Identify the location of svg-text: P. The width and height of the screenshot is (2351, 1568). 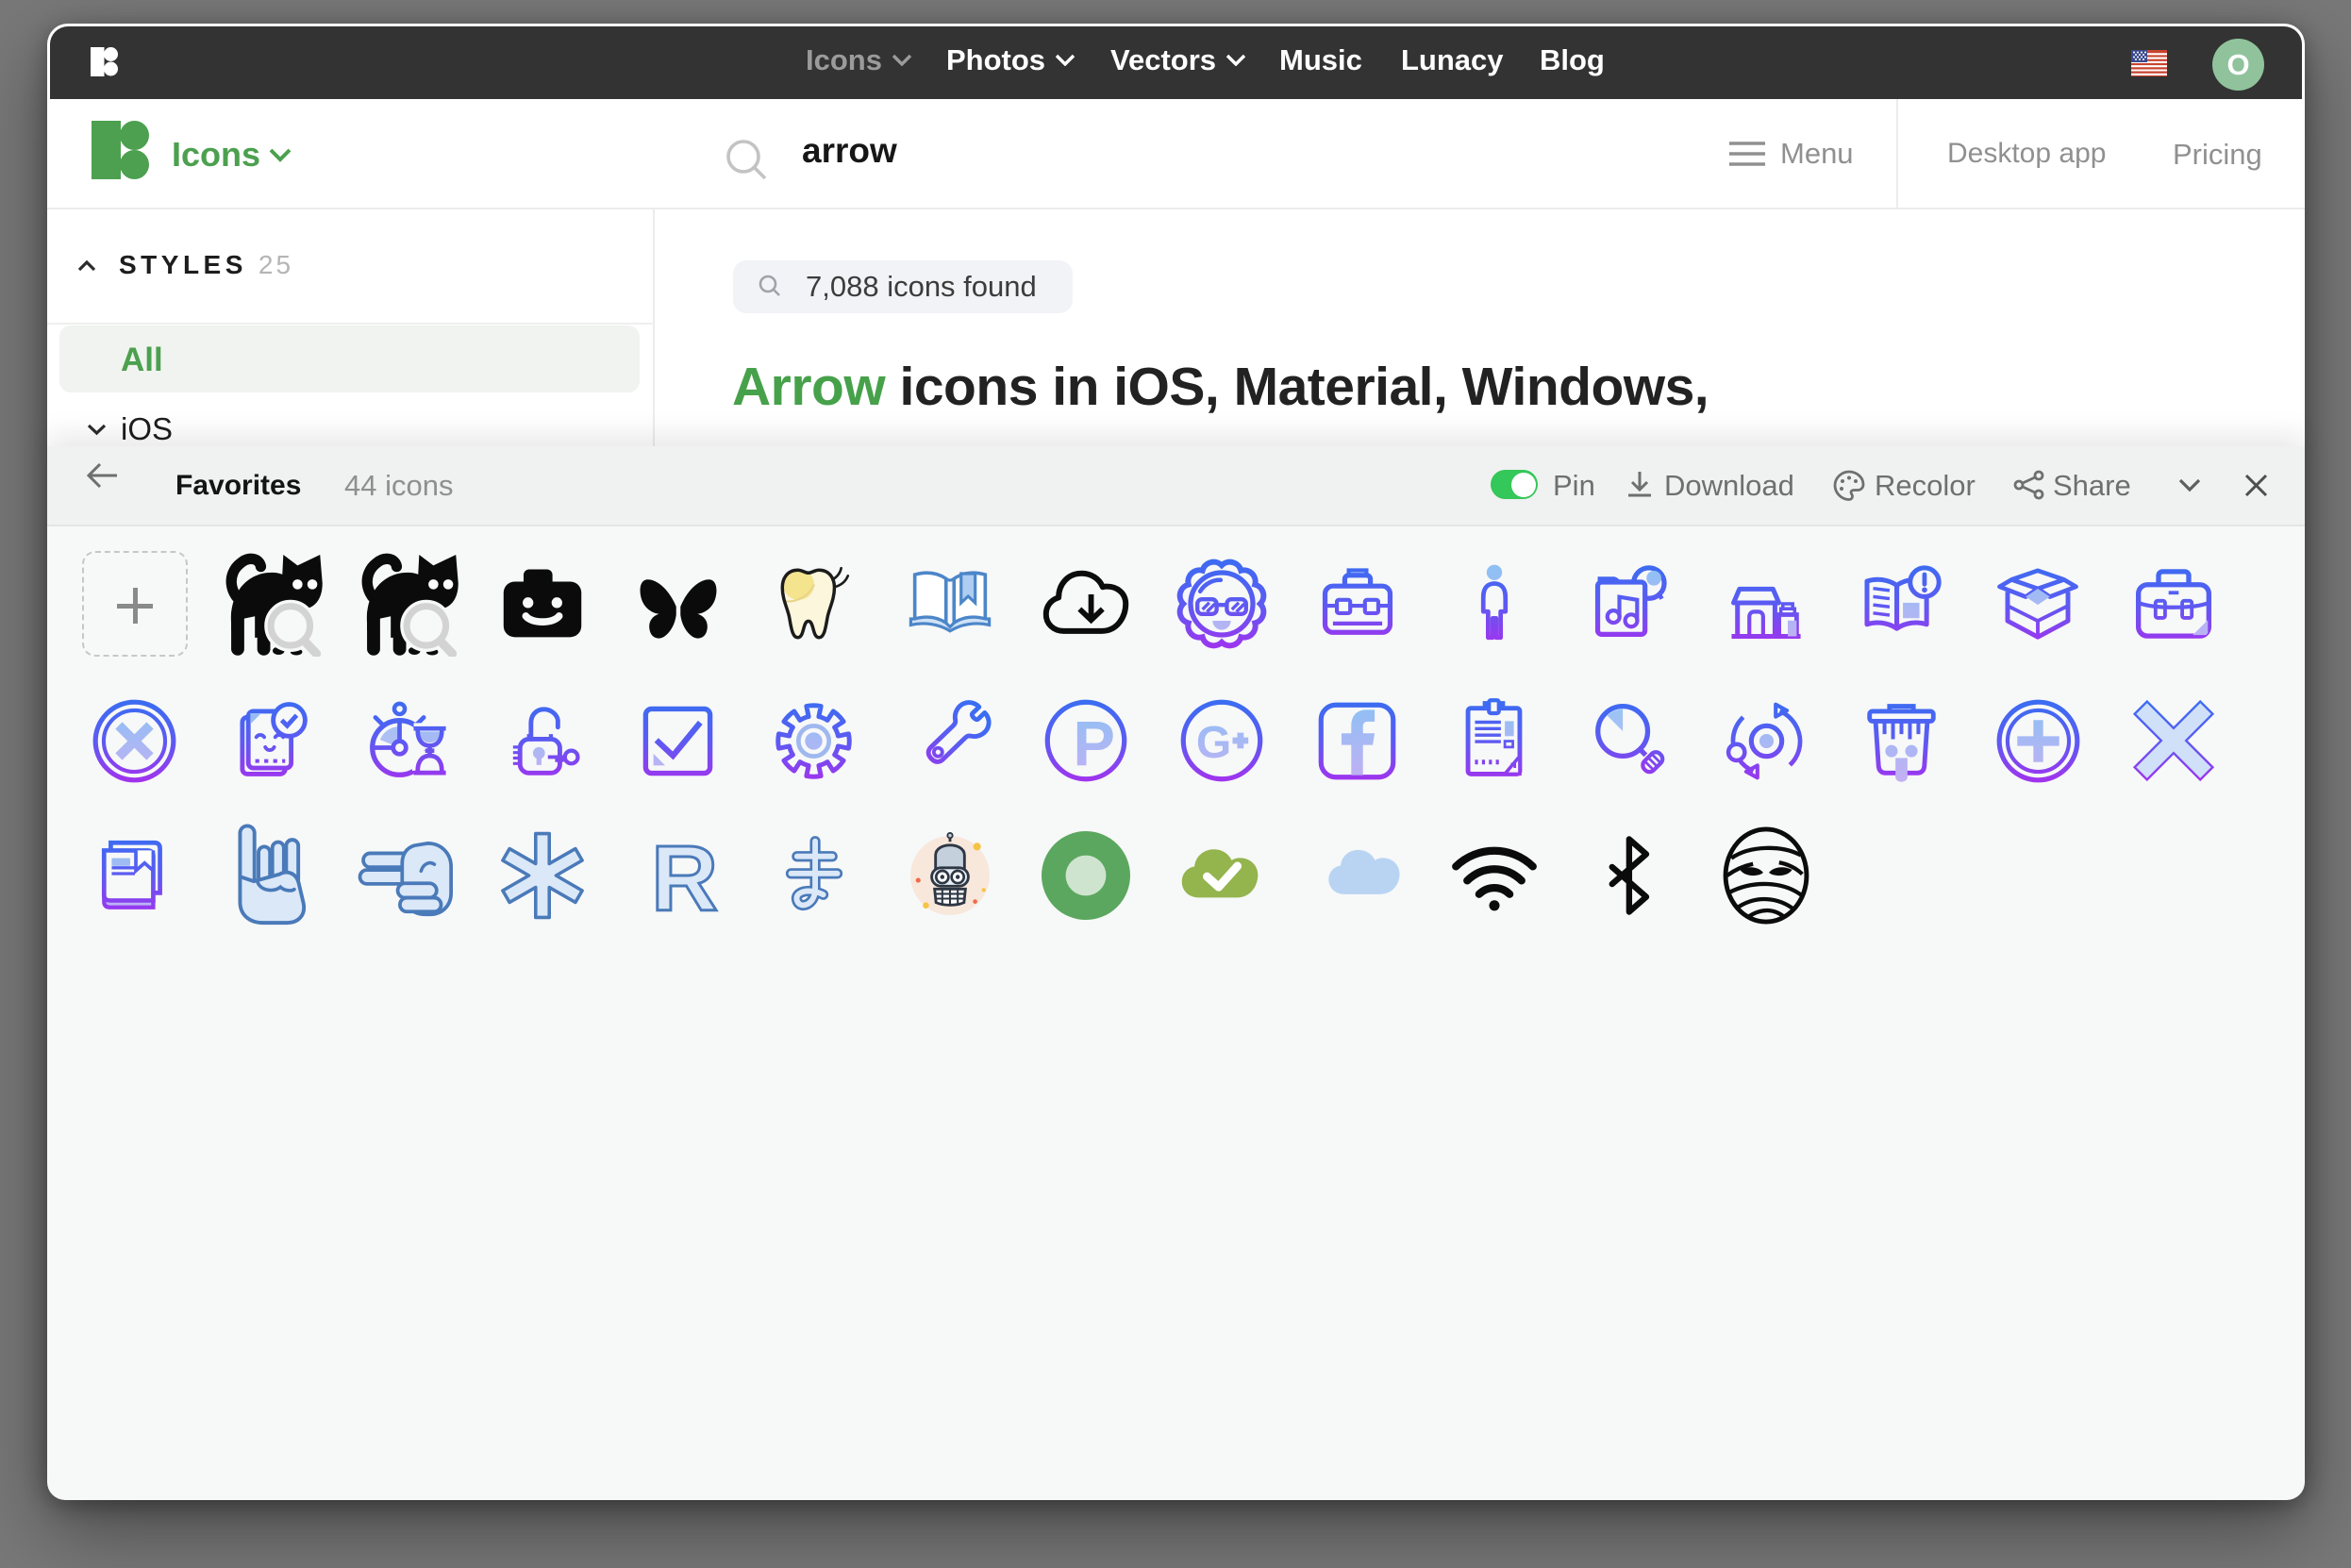
(1094, 744).